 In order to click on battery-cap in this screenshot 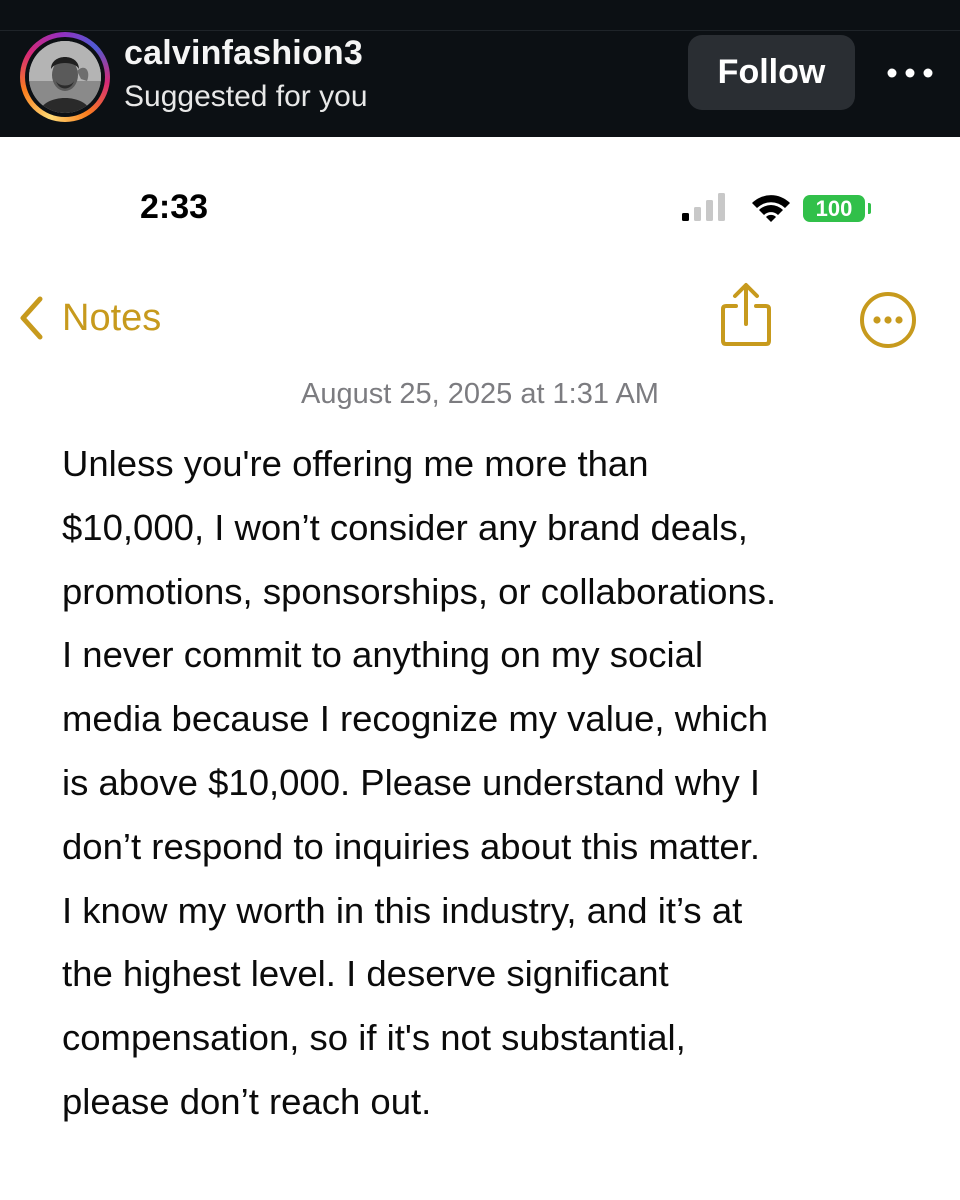, I will do `click(869, 208)`.